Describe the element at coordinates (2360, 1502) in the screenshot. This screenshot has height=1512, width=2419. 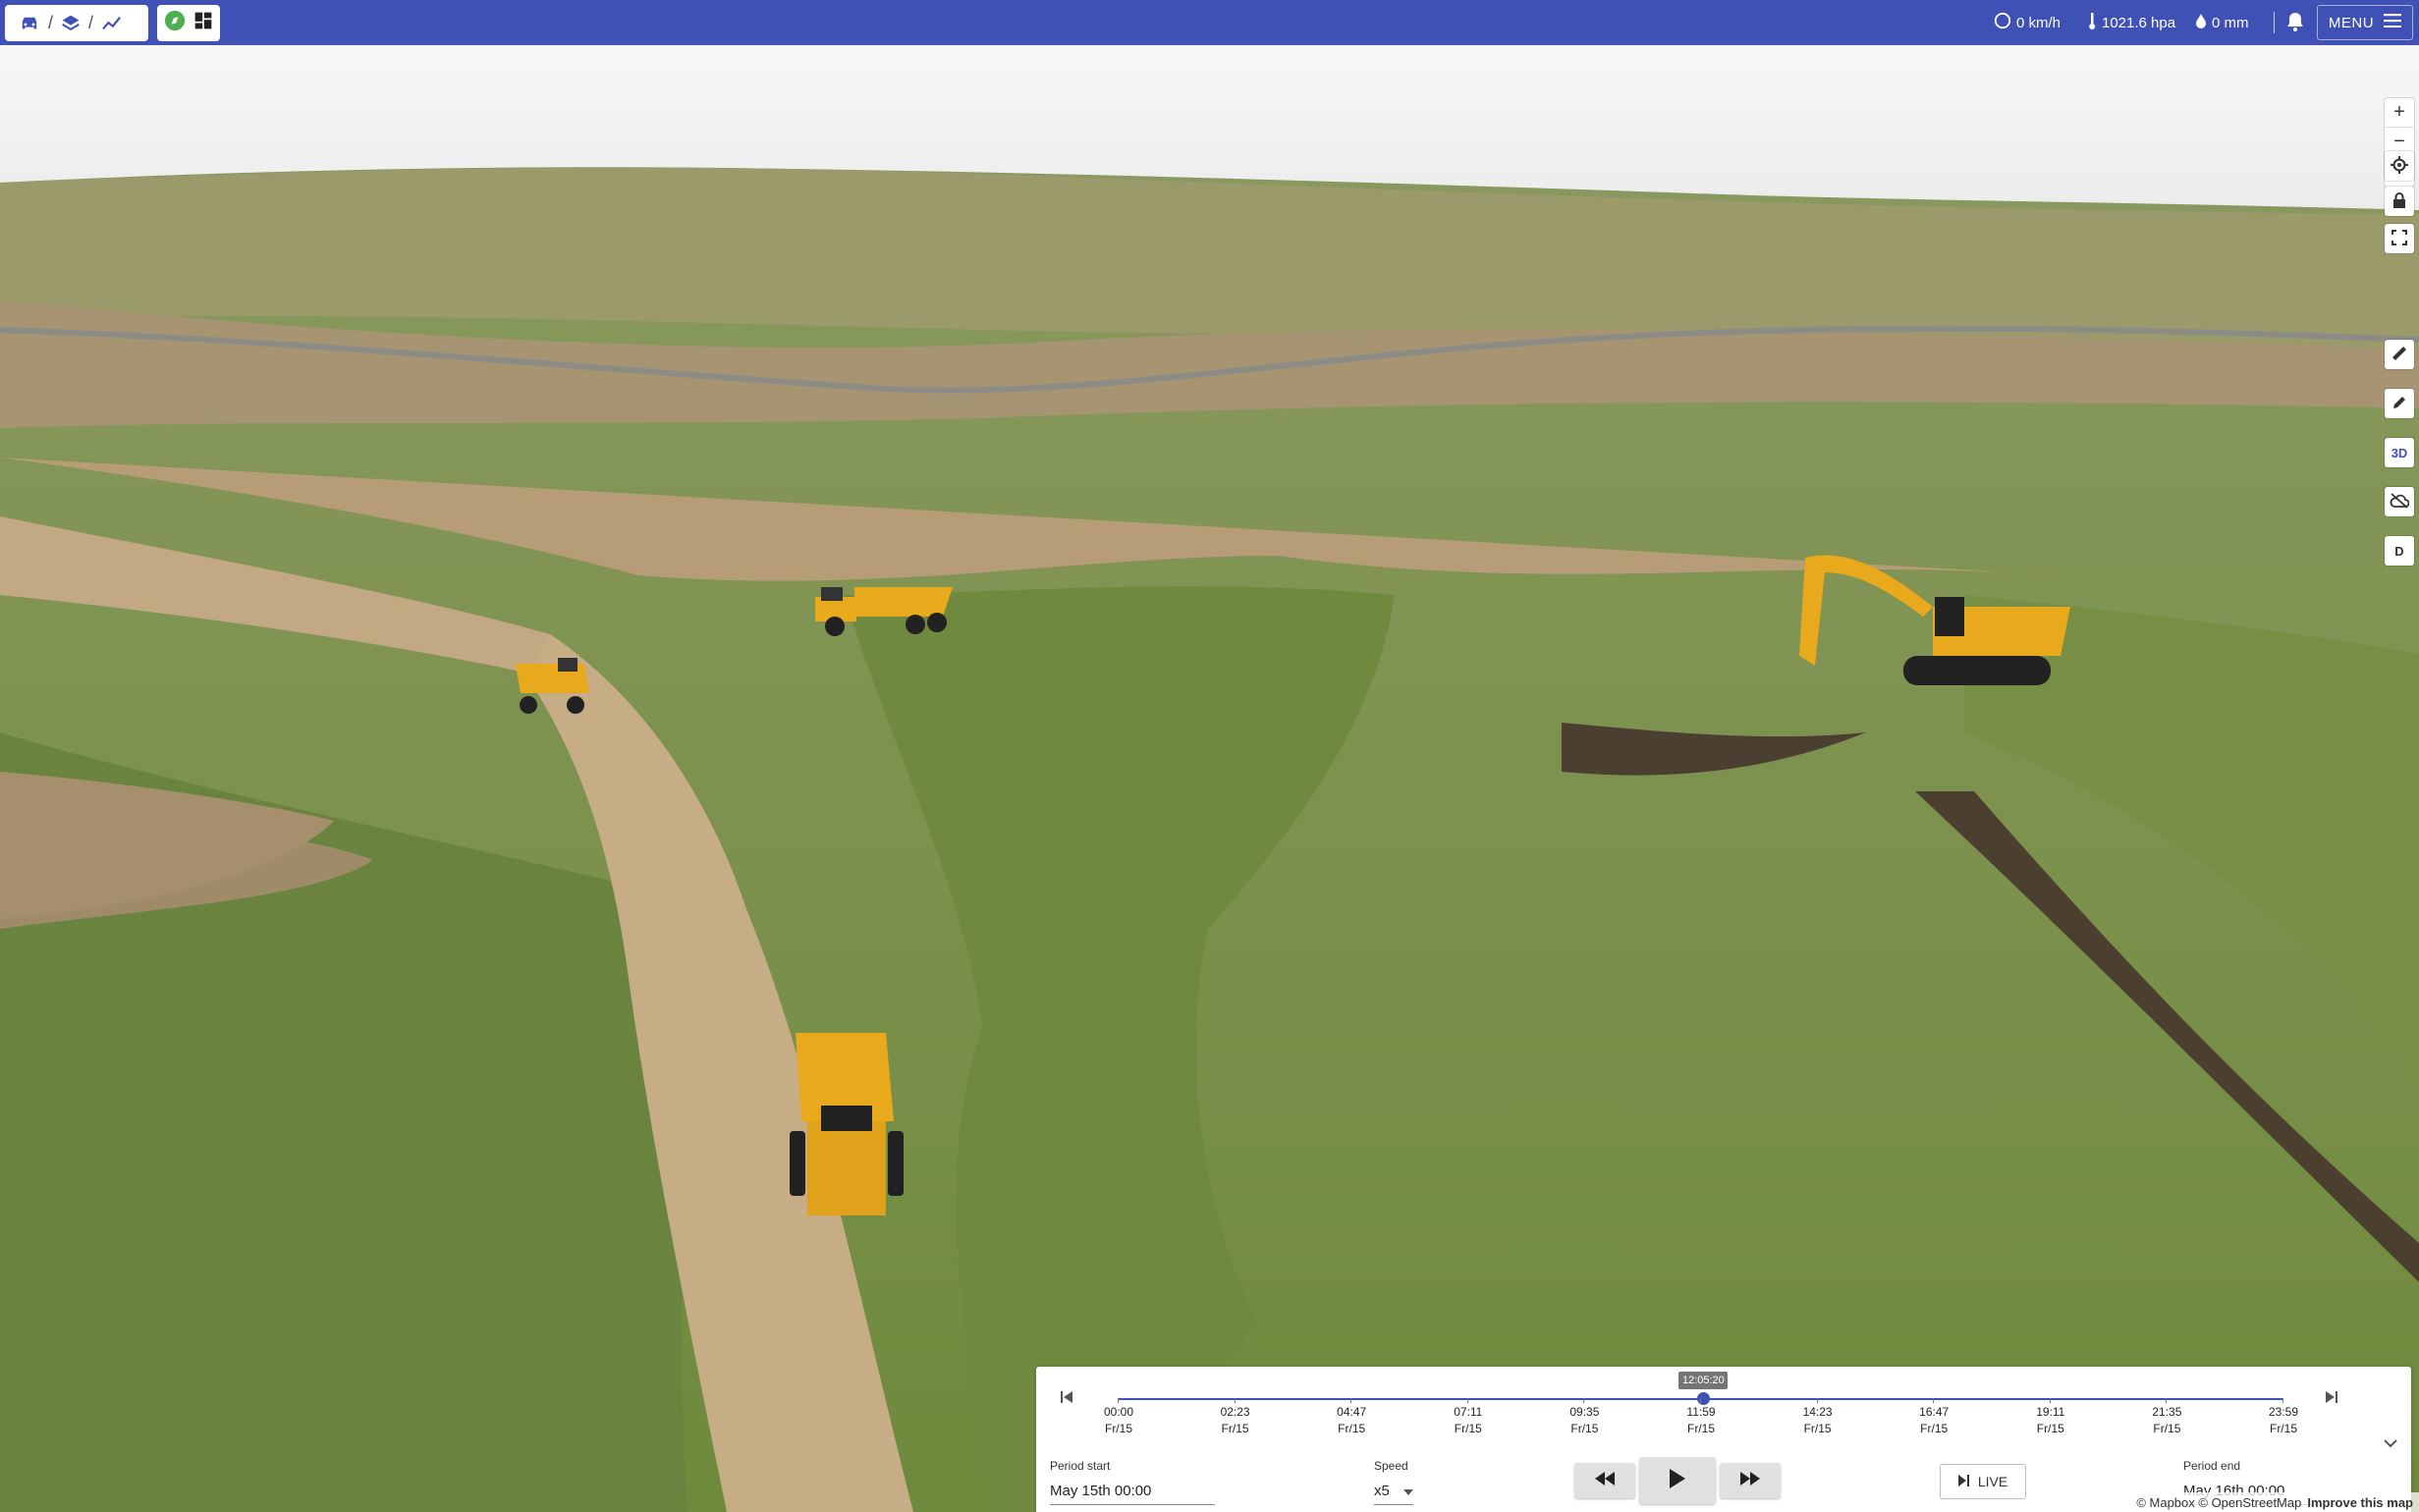
I see `improve-map-link: Improve this map` at that location.